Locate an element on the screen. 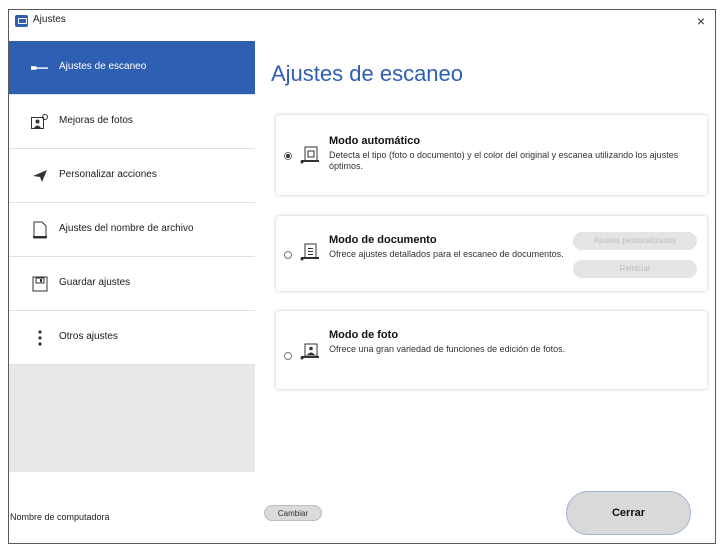 This screenshot has width=724, height=551. sidebar-item-filename-settings: Ajustes del nombre de archivo is located at coordinates (132, 230).